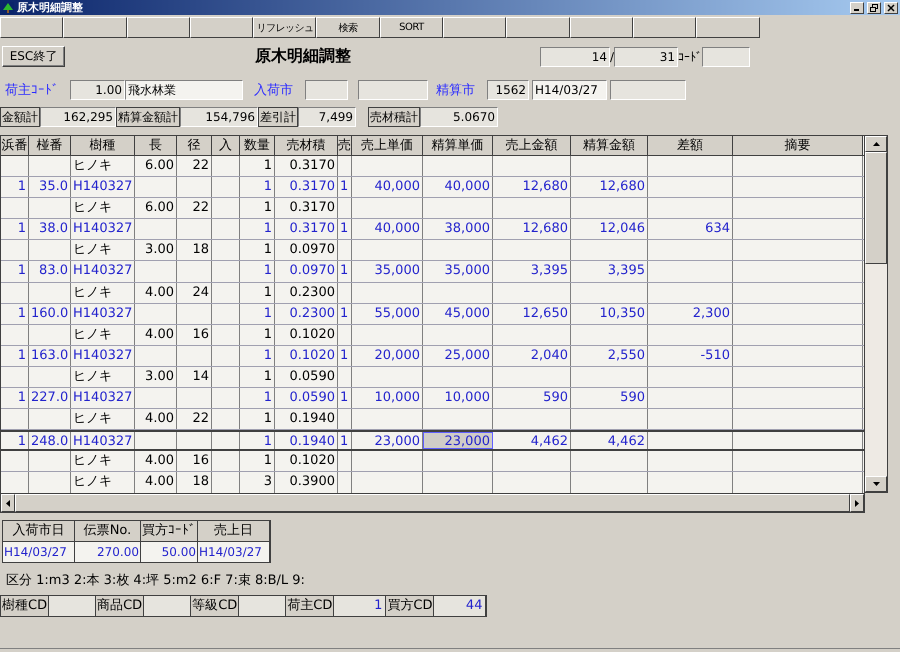 Image resolution: width=900 pixels, height=652 pixels. Describe the element at coordinates (432, 272) in the screenshot. I see `table-row: 1 83.0 H140327 1 0.0970 1 35,000 35,000 3,395 3,395` at that location.